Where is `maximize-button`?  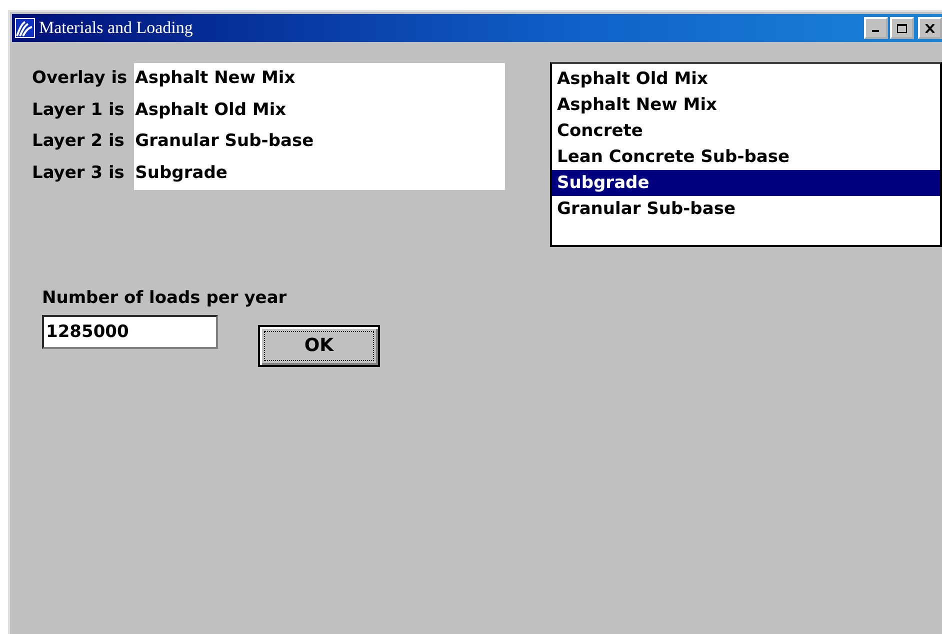
maximize-button is located at coordinates (902, 28).